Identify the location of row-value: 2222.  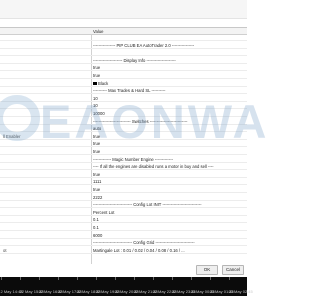
(97, 197).